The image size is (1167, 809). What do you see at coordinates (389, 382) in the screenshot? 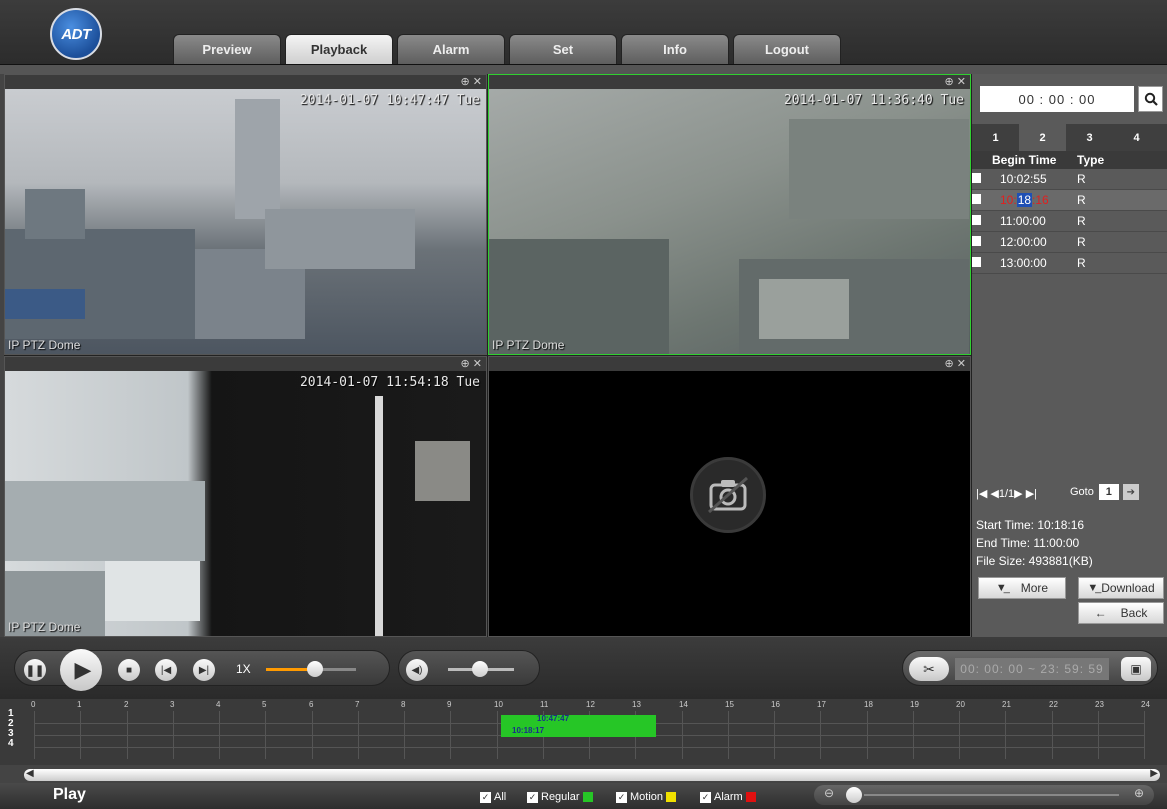
I see `pane-3-timestamp: 2014-01-07 11:54:18 Tue` at bounding box center [389, 382].